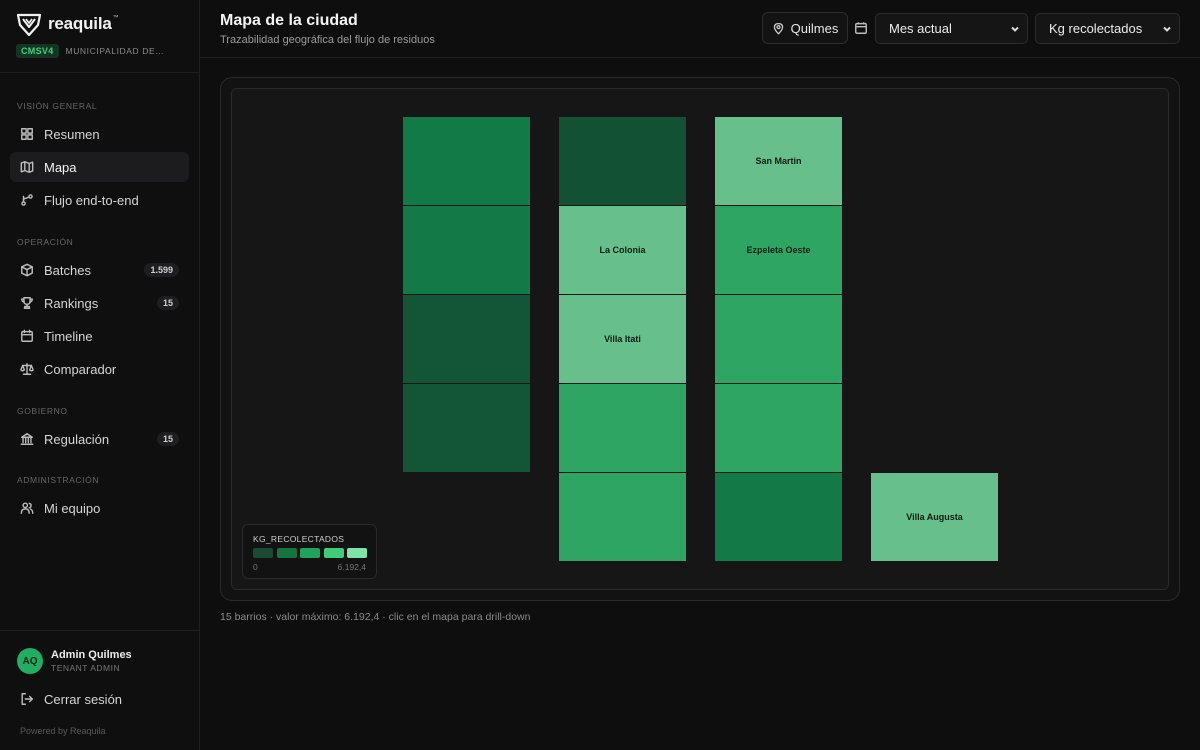 The width and height of the screenshot is (1200, 750). What do you see at coordinates (27, 508) in the screenshot?
I see `users-icon` at bounding box center [27, 508].